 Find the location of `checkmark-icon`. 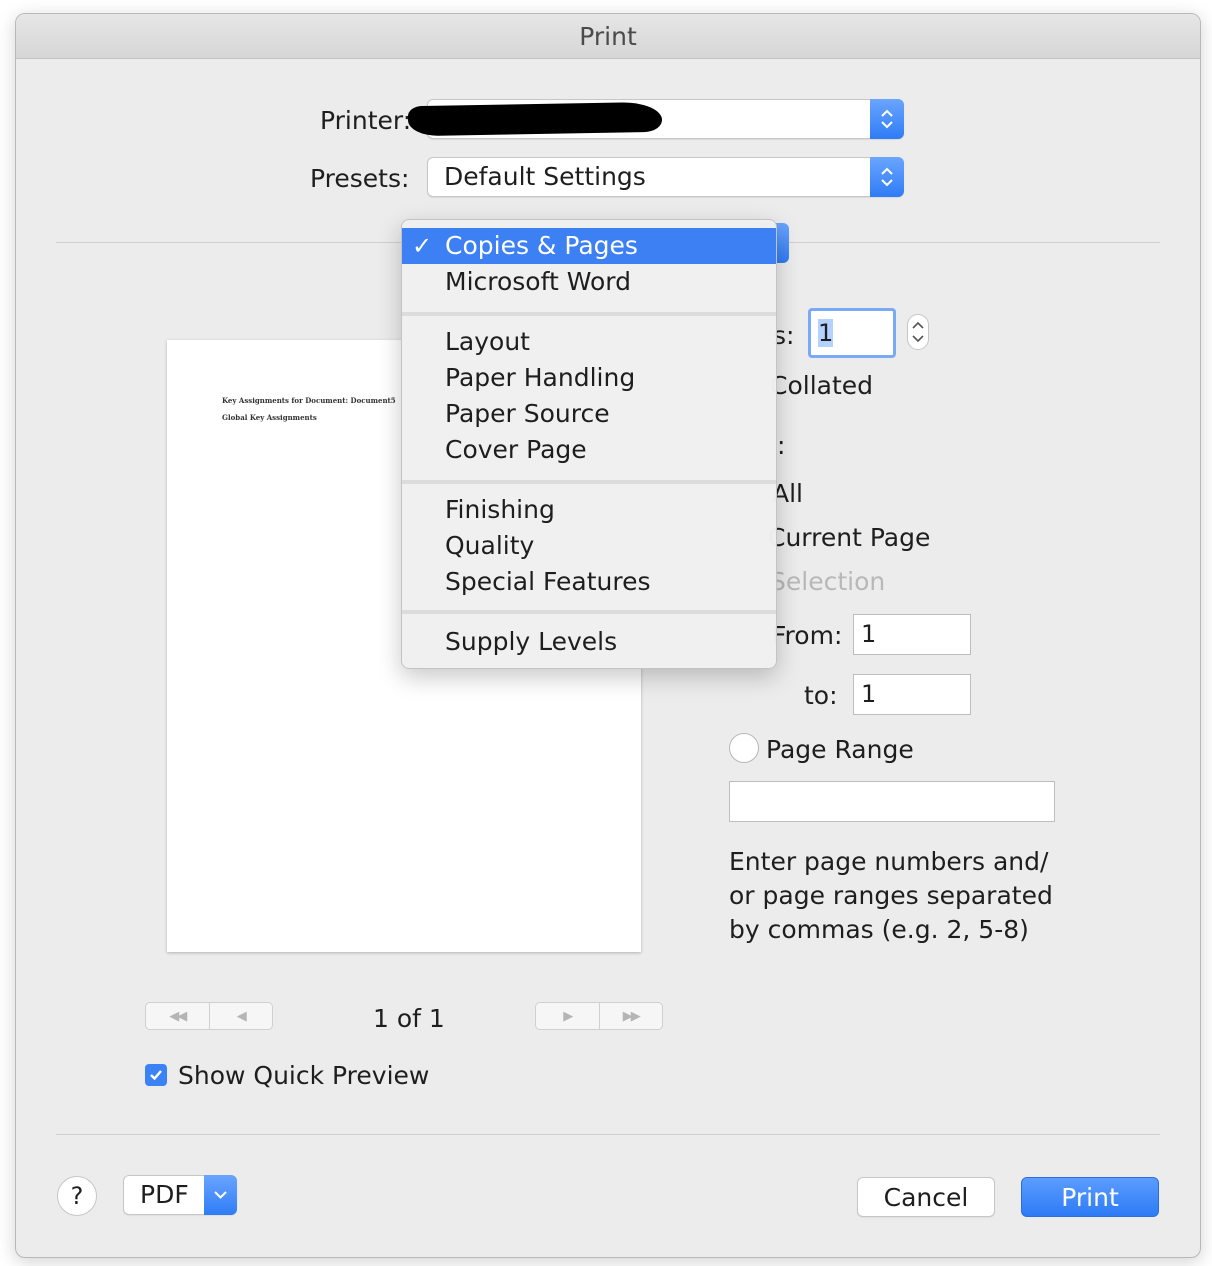

checkmark-icon is located at coordinates (156, 1075).